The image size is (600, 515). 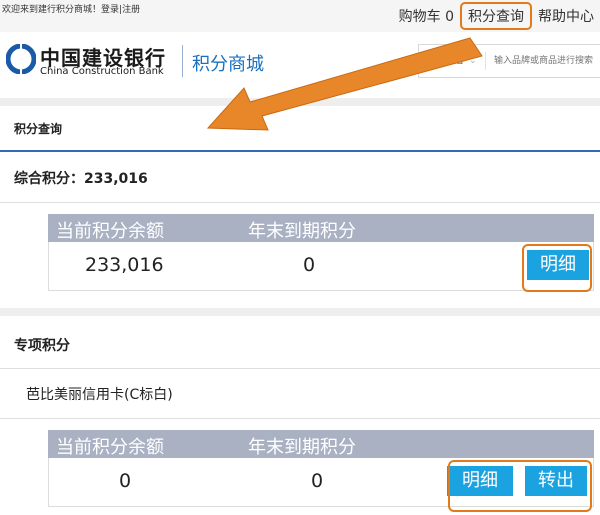 I want to click on welcome-text: 欢迎来到建行积分商城！, so click(x=52, y=10).